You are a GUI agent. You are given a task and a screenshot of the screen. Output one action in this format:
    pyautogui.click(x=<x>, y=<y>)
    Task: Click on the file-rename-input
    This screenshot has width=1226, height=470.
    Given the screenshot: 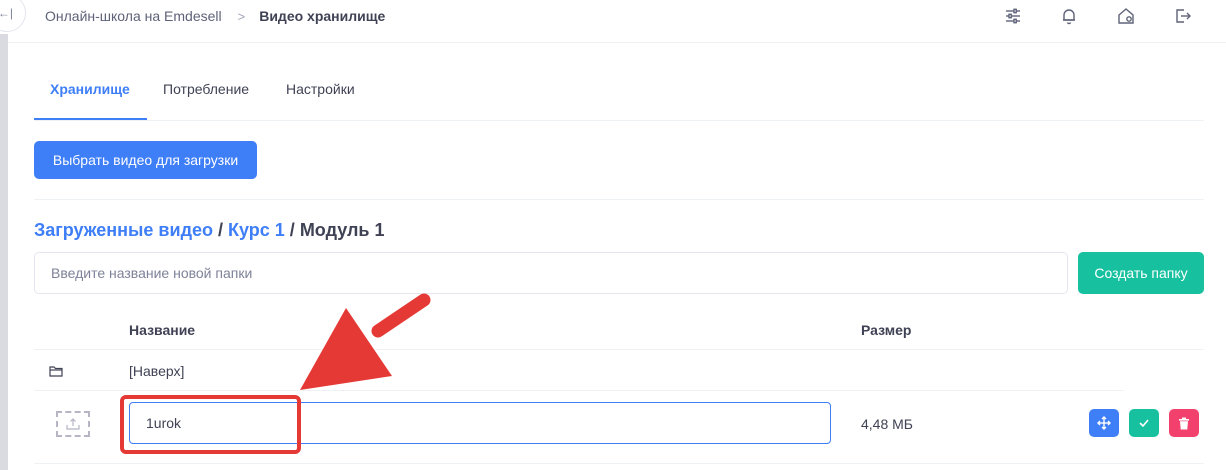 What is the action you would take?
    pyautogui.click(x=480, y=423)
    